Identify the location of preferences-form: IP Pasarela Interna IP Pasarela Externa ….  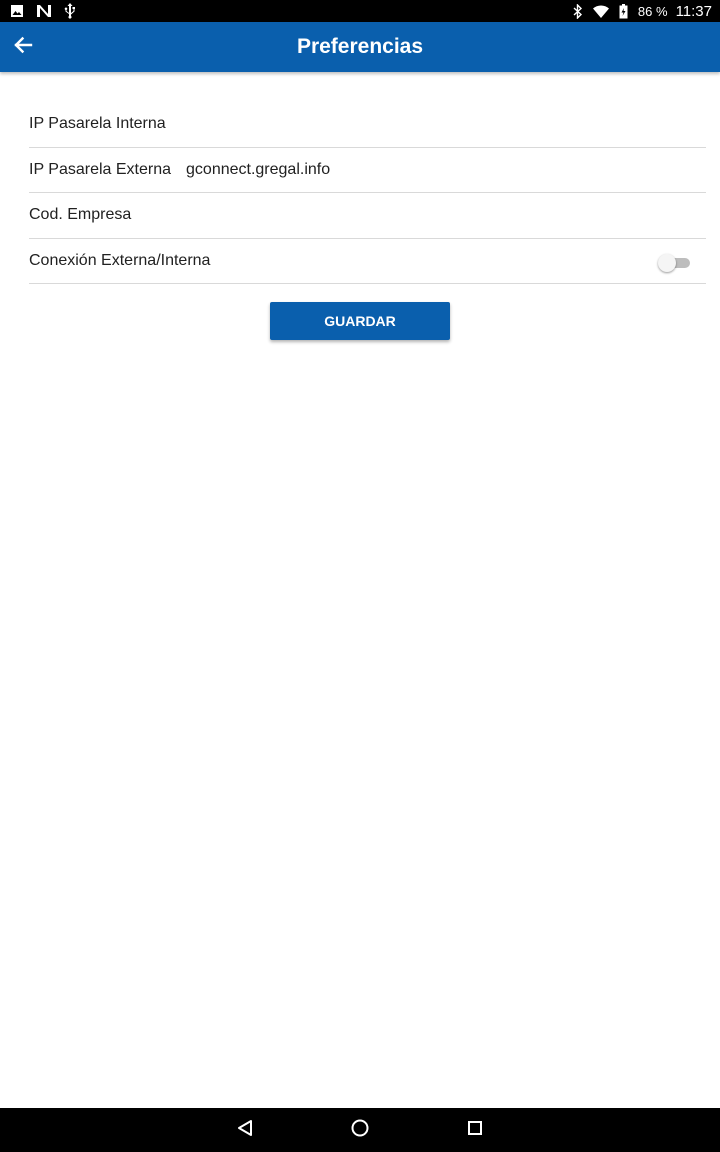
(367, 193).